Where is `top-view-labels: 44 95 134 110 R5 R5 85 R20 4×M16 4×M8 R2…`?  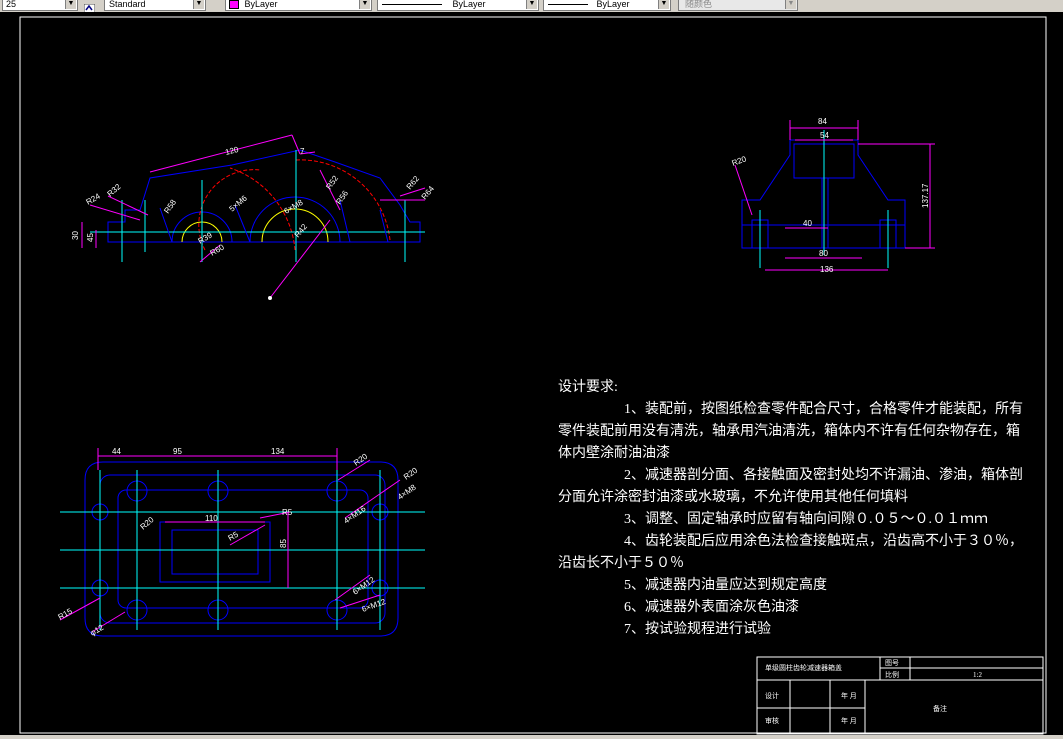
top-view-labels: 44 95 134 110 R5 R5 85 R20 4×M16 4×M8 R2… is located at coordinates (238, 542).